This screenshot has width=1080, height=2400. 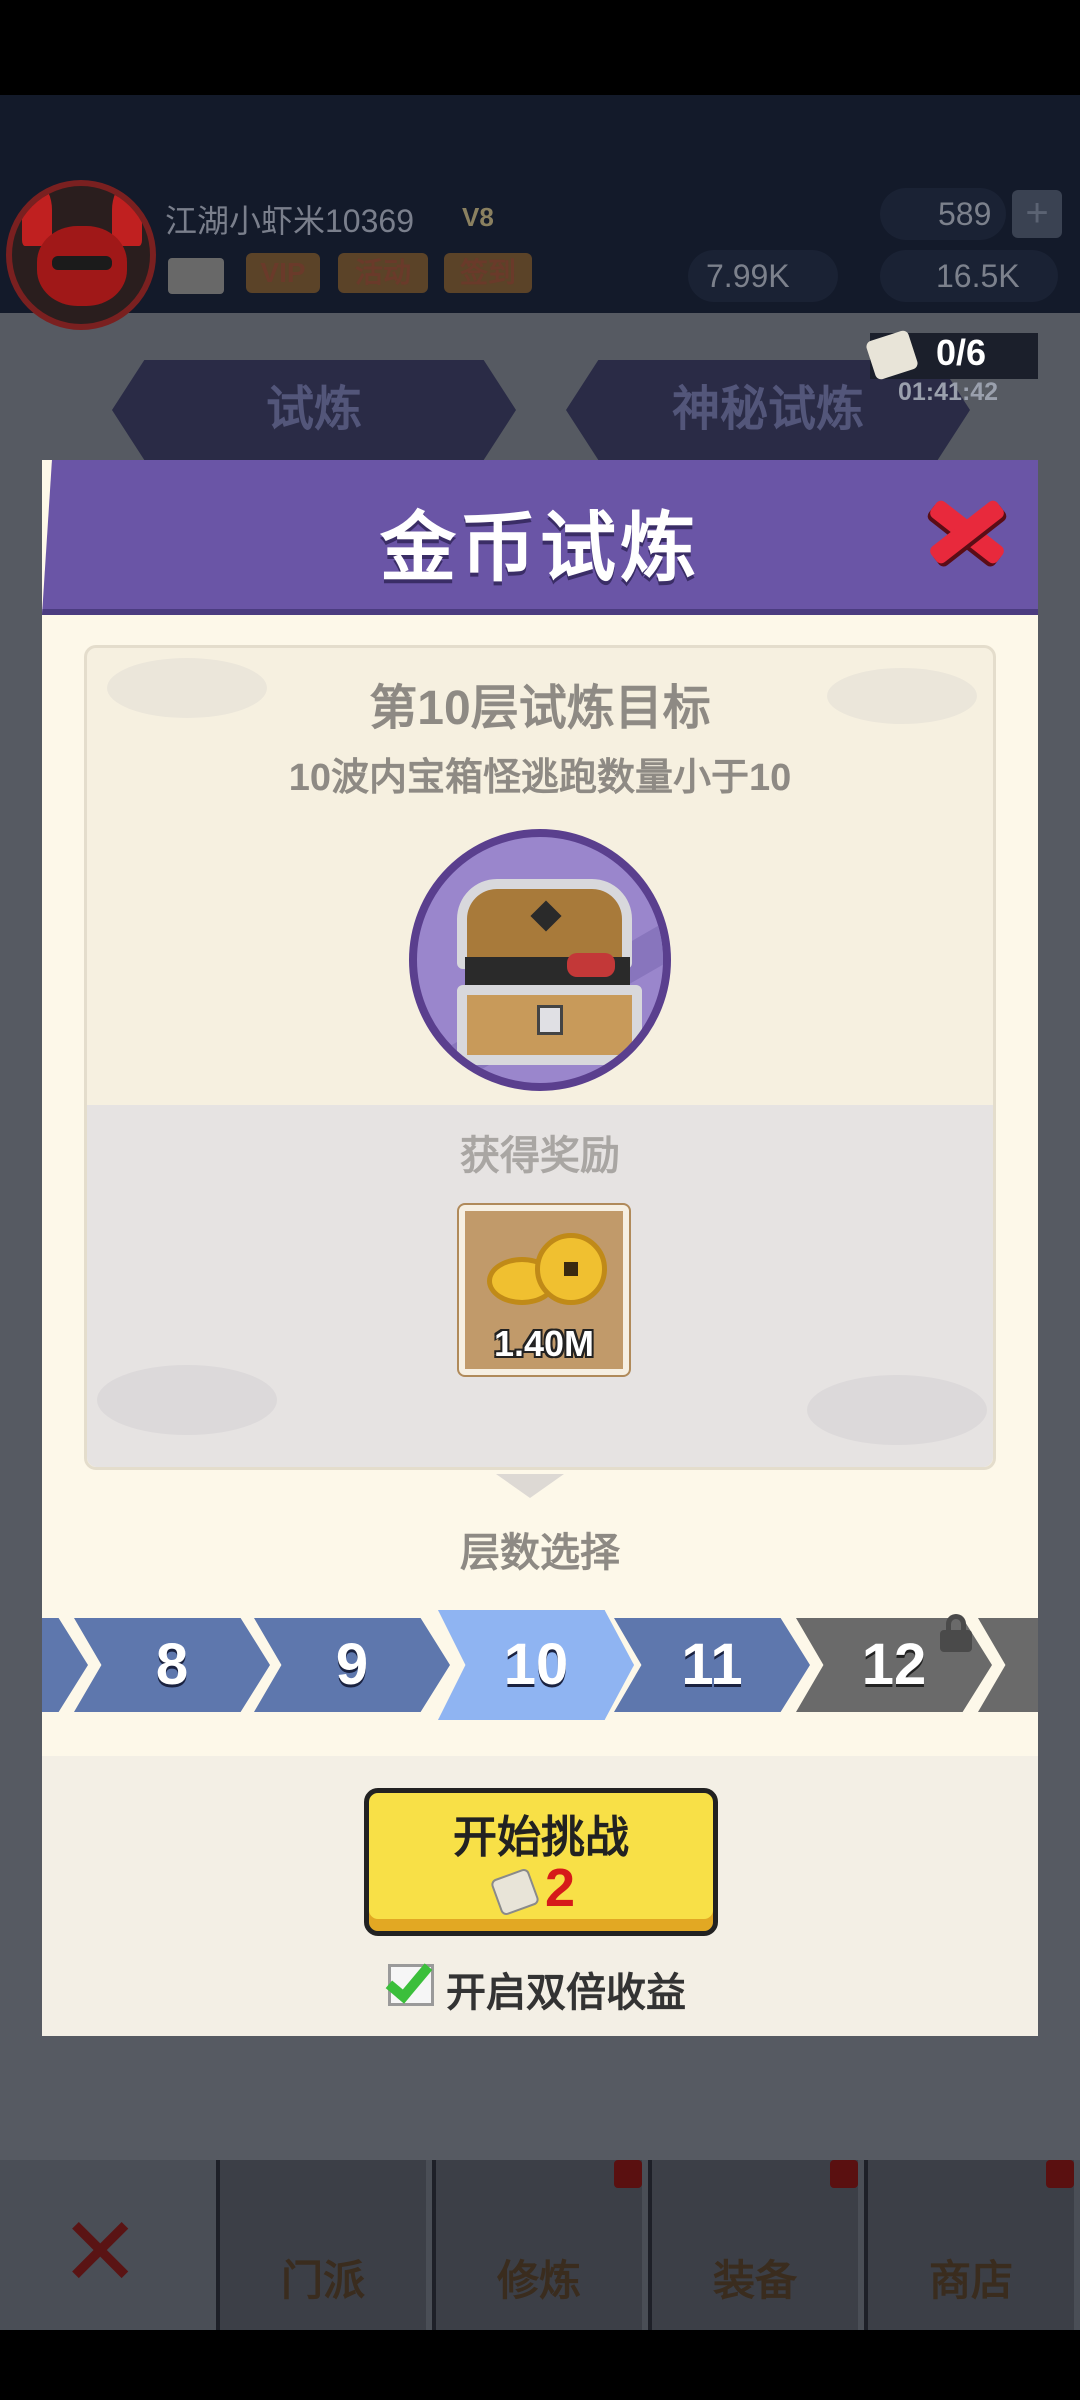 What do you see at coordinates (965, 531) in the screenshot?
I see `close-button` at bounding box center [965, 531].